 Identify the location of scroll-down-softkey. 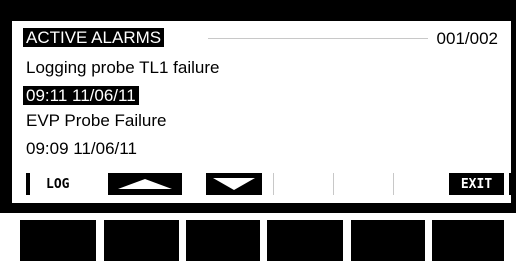
(234, 184).